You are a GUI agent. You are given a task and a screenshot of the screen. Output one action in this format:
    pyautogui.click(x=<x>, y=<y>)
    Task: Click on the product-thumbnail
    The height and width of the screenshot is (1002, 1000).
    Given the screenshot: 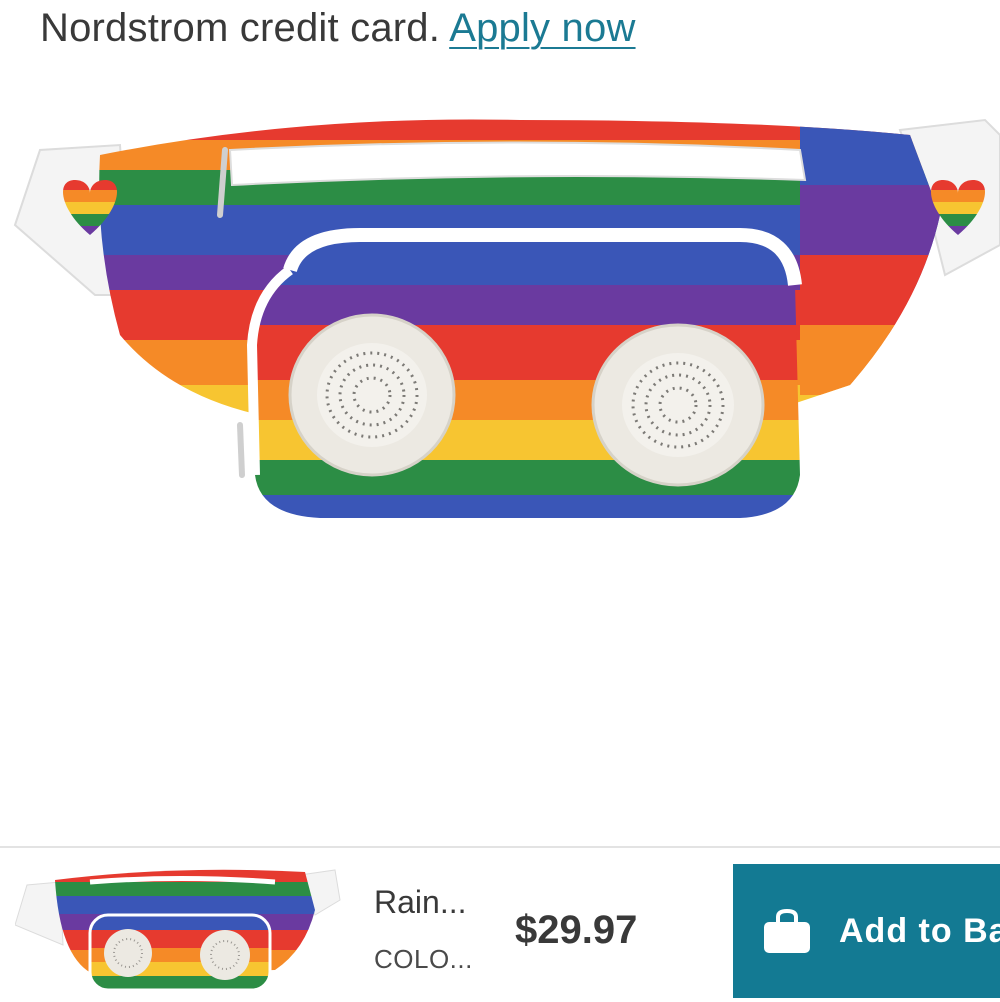 What is the action you would take?
    pyautogui.click(x=180, y=929)
    